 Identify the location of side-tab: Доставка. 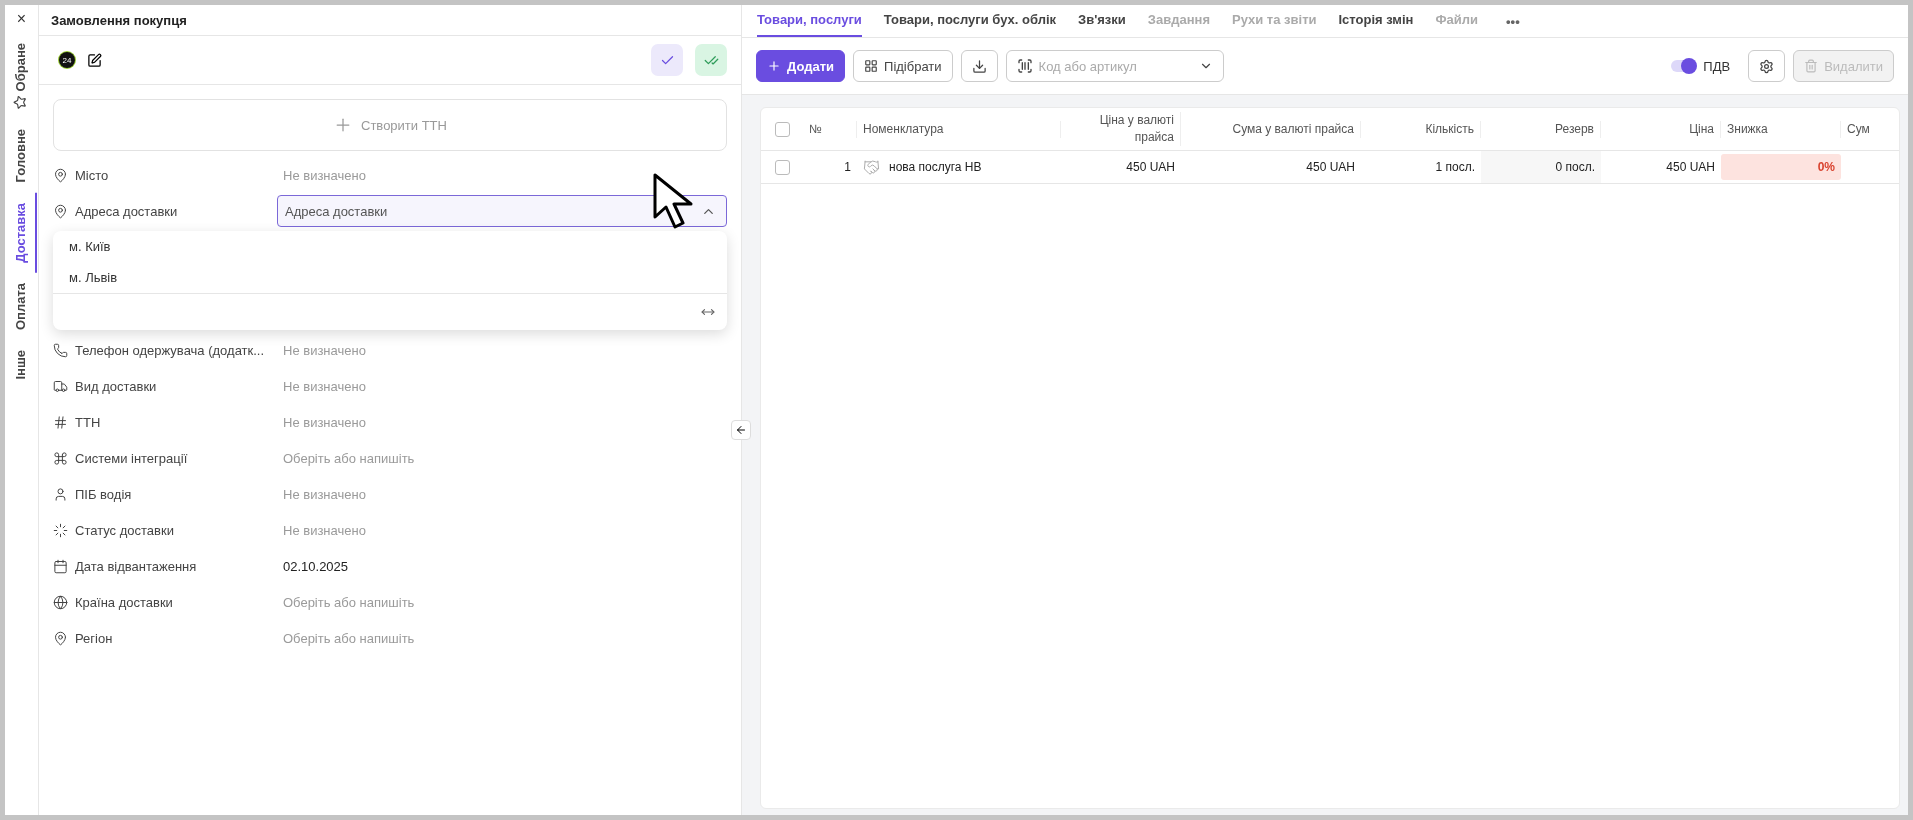
(21, 232).